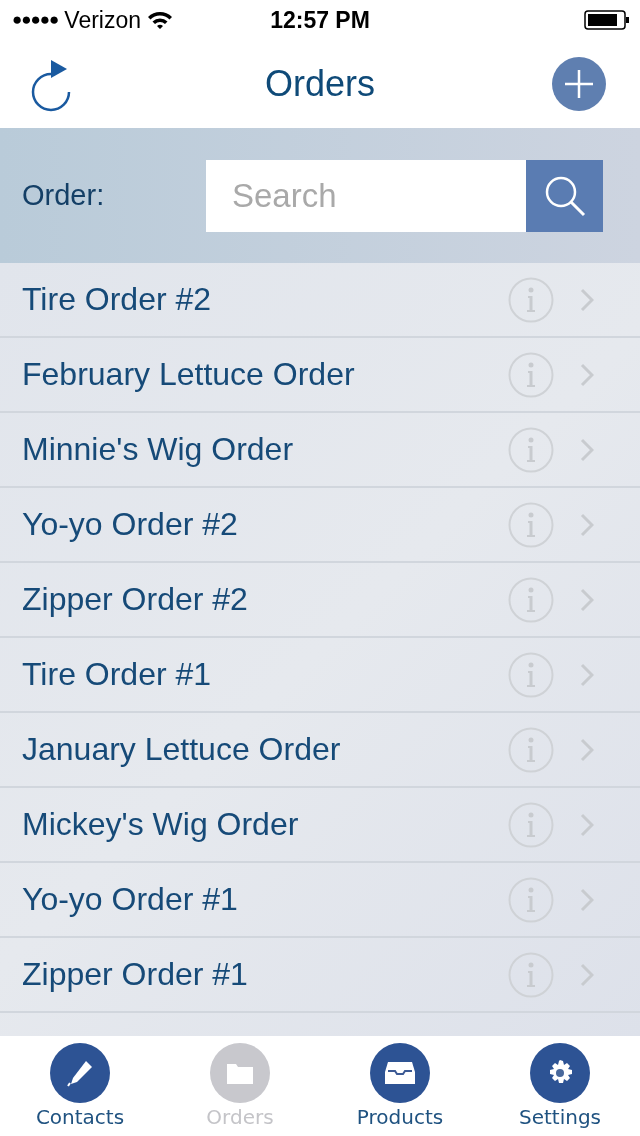 The width and height of the screenshot is (640, 1136). What do you see at coordinates (320, 600) in the screenshot?
I see `order-row: Zipper Order #2` at bounding box center [320, 600].